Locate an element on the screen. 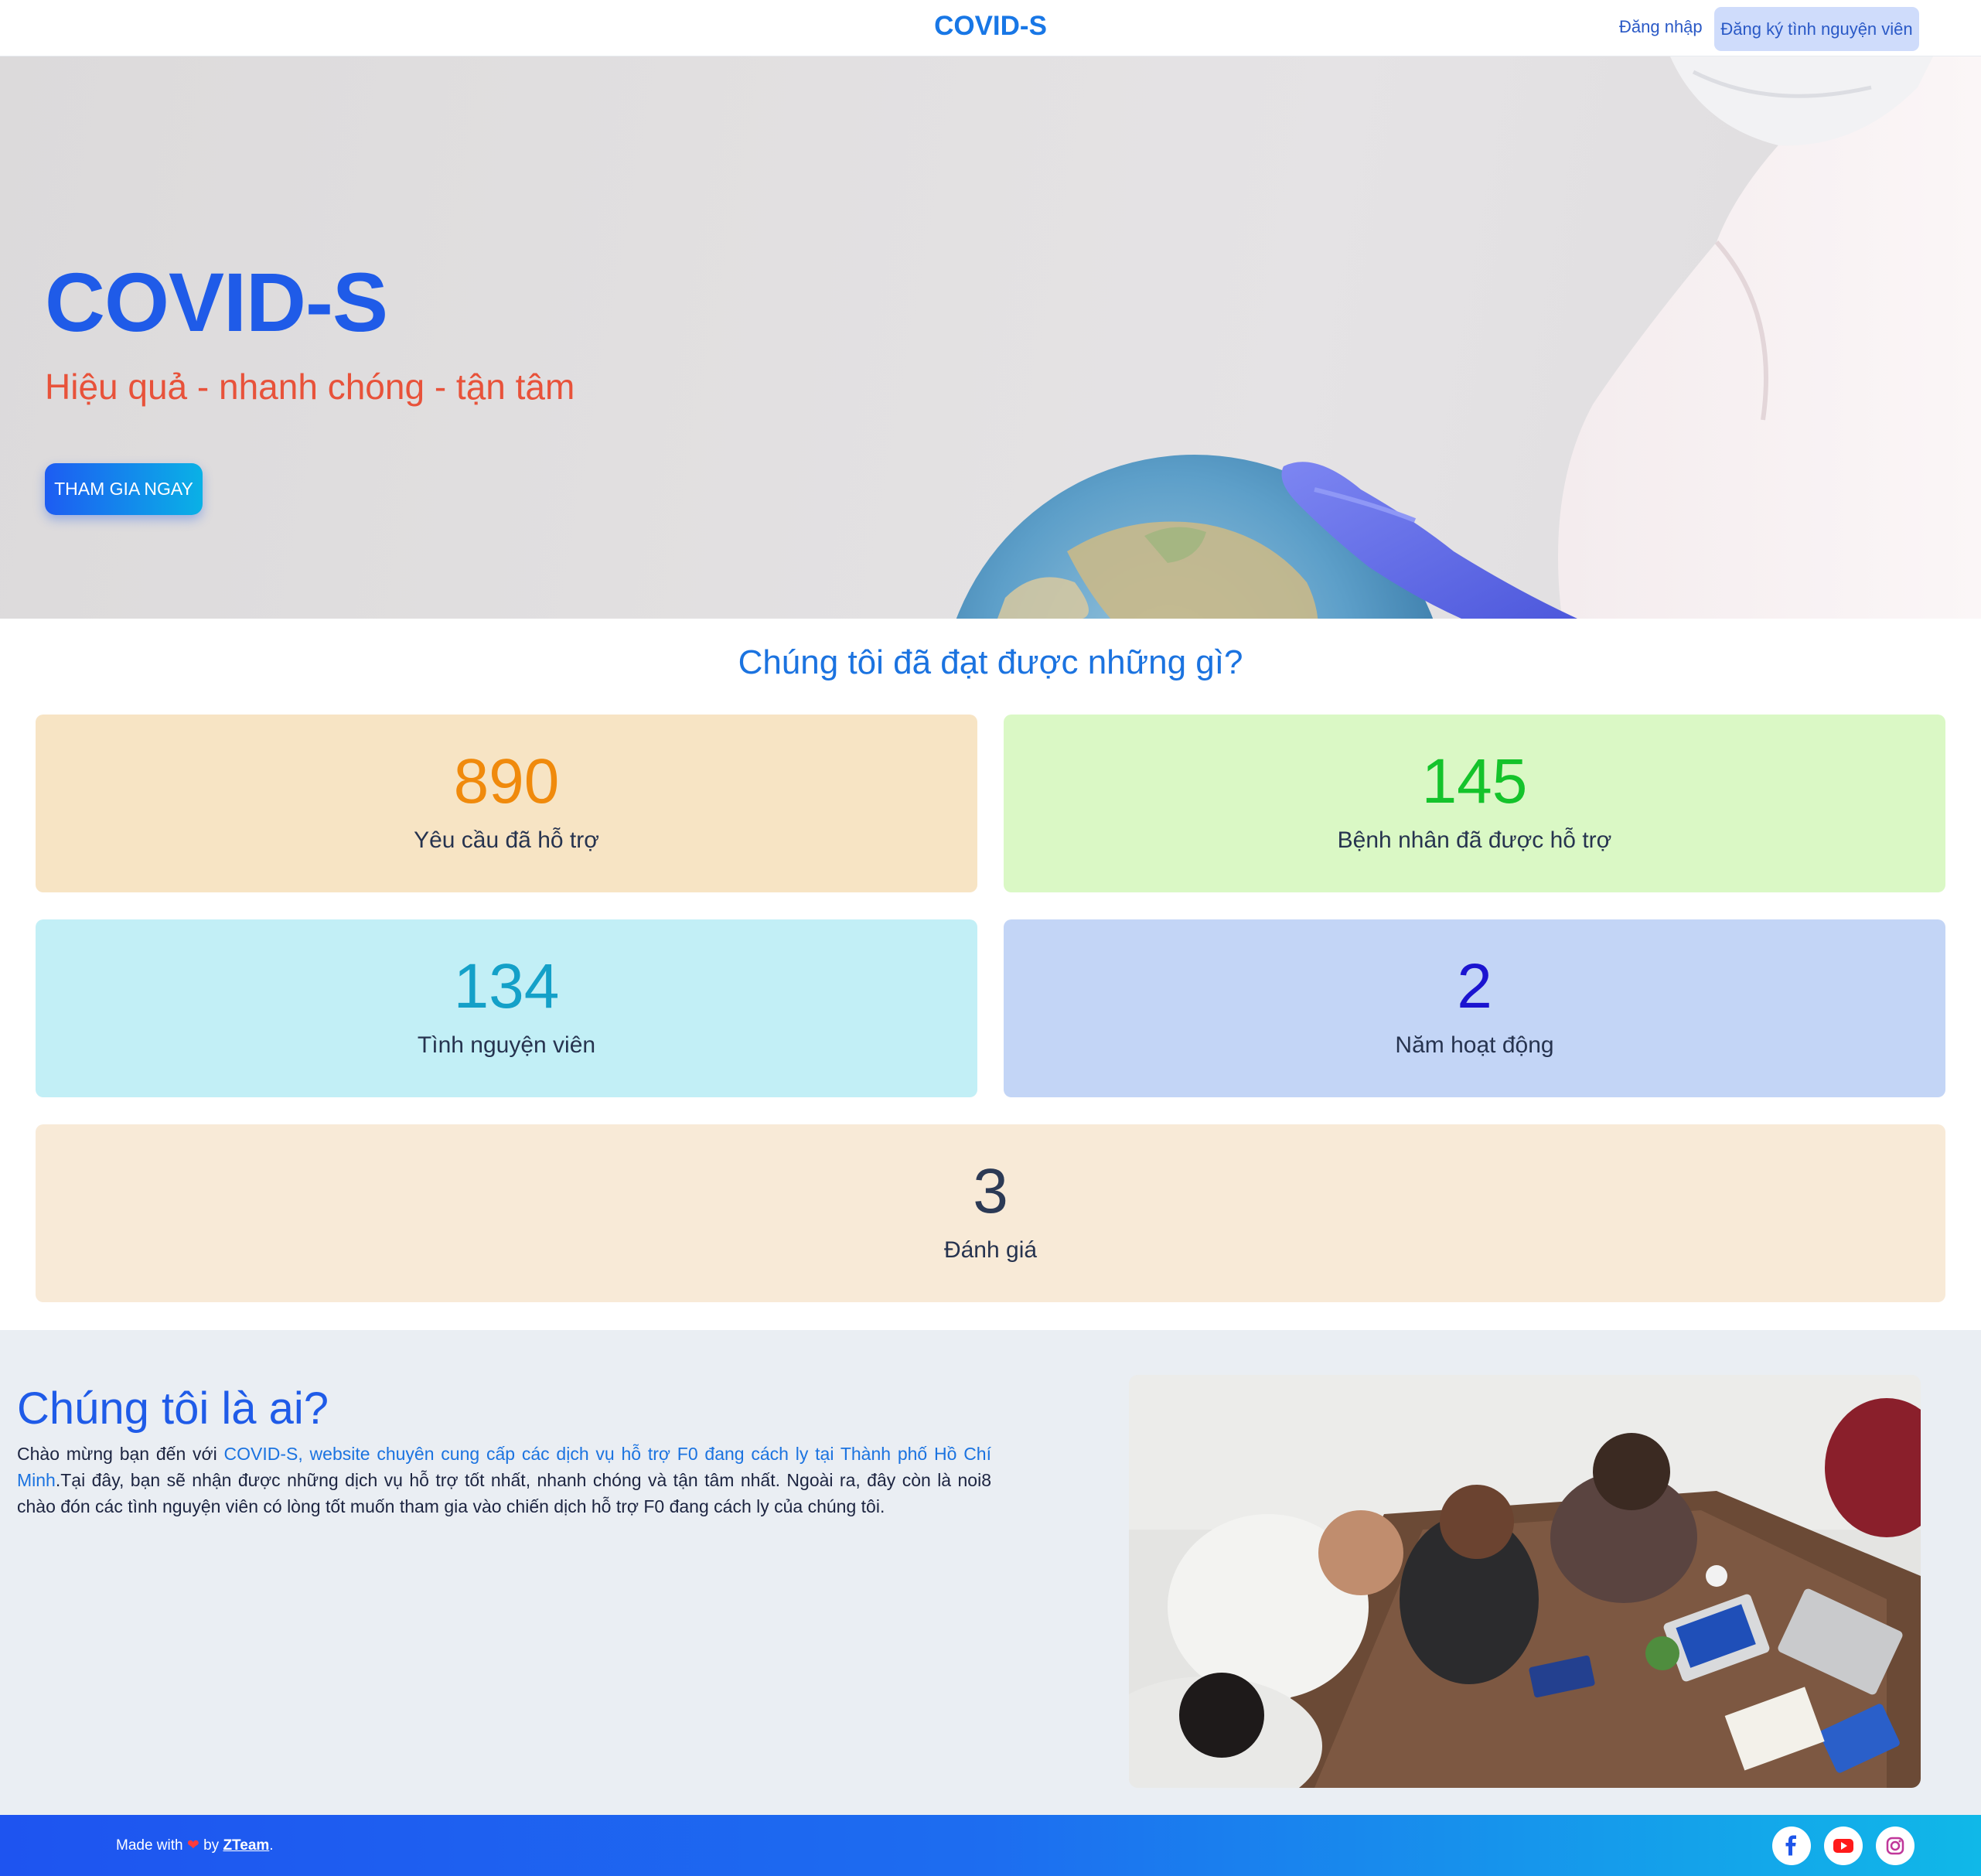 The image size is (1981, 1876). stat-card-patients: 145 Bệnh nhân đã được hỗ trợ is located at coordinates (1474, 804).